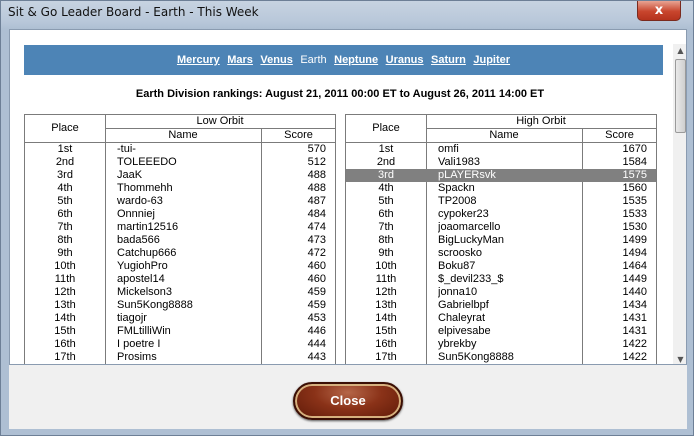 The image size is (694, 436). I want to click on score-cell: 1440, so click(634, 292).